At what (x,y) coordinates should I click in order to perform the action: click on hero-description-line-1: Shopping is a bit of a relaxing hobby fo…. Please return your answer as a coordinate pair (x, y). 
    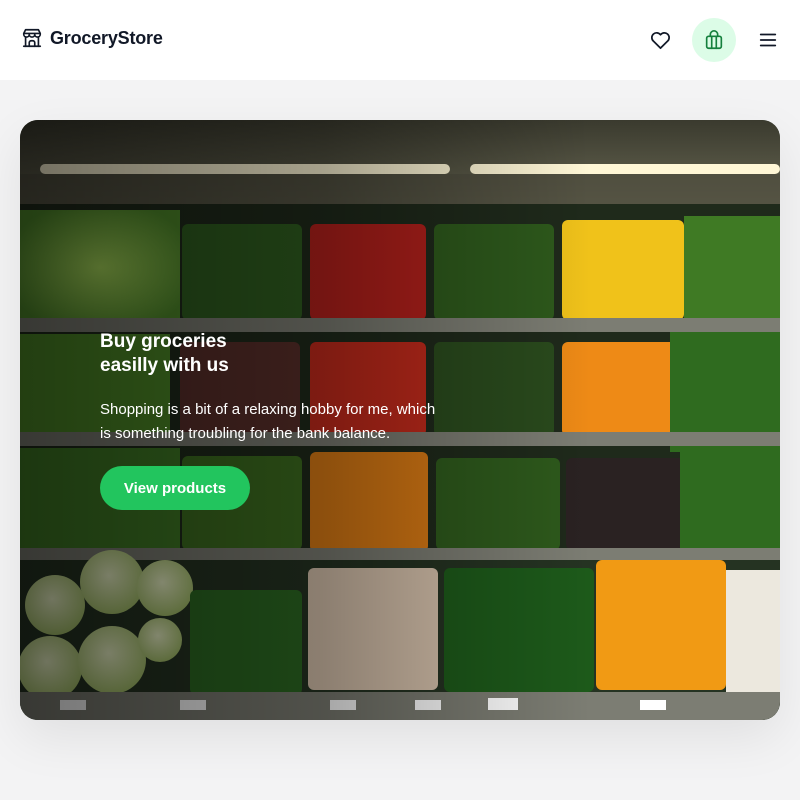
    Looking at the image, I should click on (268, 409).